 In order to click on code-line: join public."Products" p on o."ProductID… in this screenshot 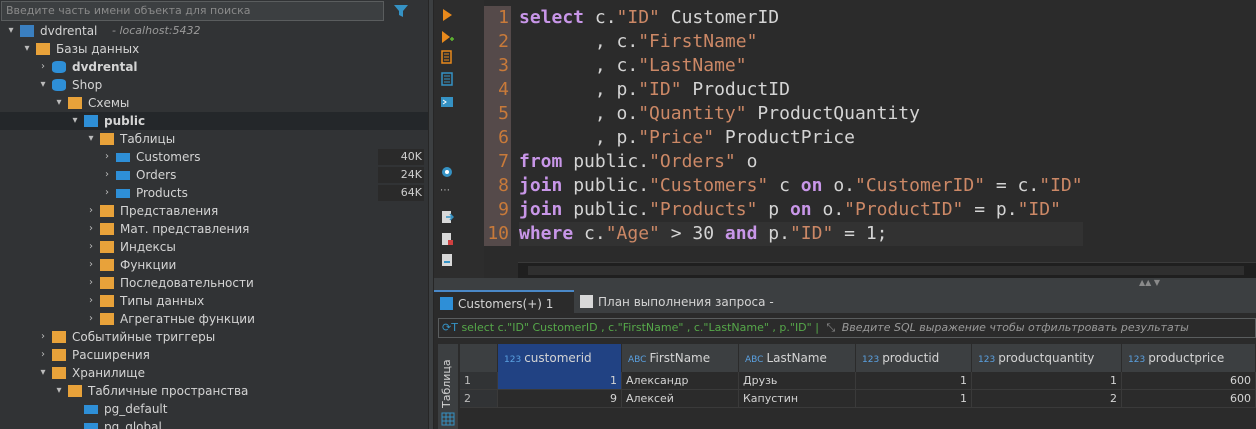, I will do `click(801, 210)`.